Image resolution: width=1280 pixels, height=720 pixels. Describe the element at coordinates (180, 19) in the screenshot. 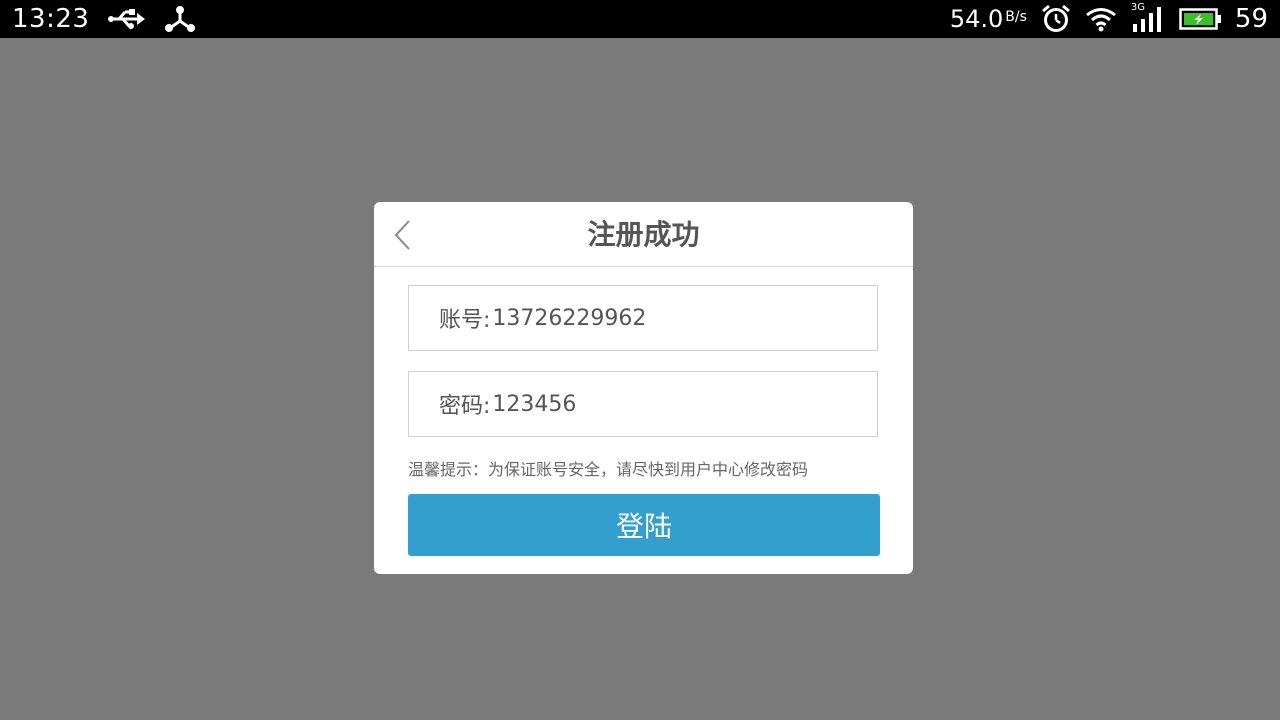

I see `share-icon` at that location.